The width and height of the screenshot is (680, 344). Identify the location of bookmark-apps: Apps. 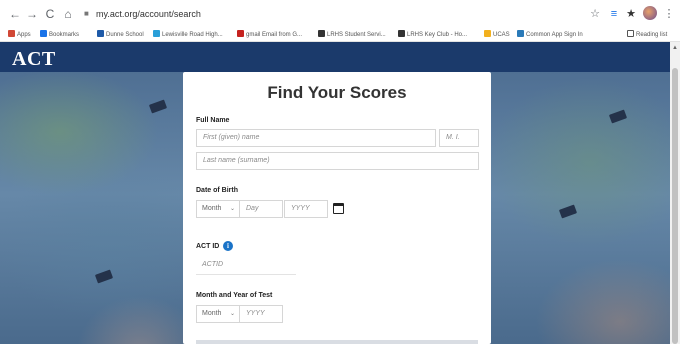
(19, 35).